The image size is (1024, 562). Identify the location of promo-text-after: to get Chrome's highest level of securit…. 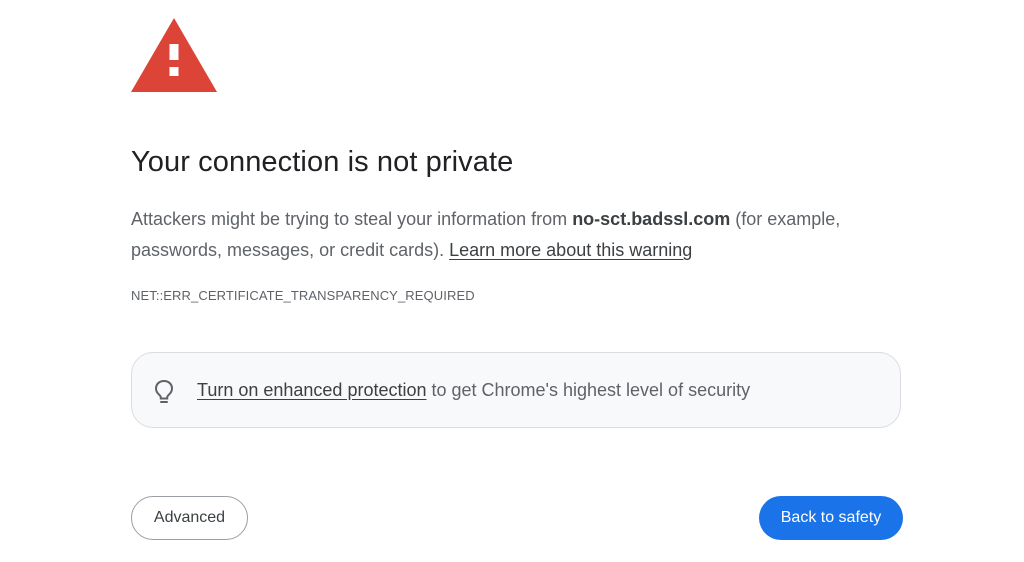
(588, 390).